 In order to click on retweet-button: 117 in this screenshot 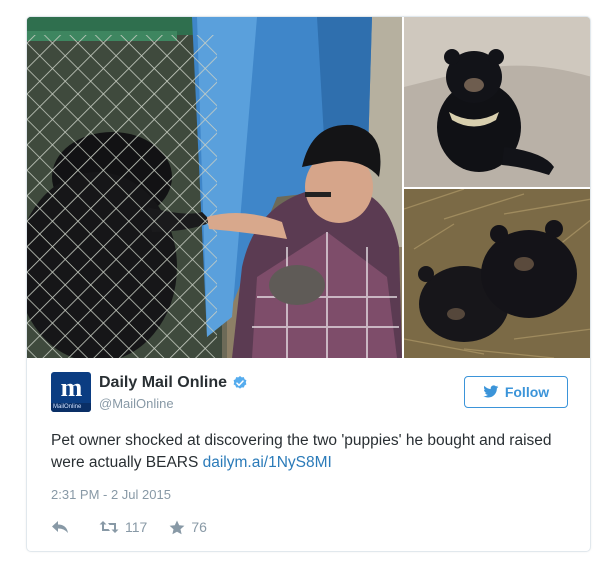, I will do `click(123, 527)`.